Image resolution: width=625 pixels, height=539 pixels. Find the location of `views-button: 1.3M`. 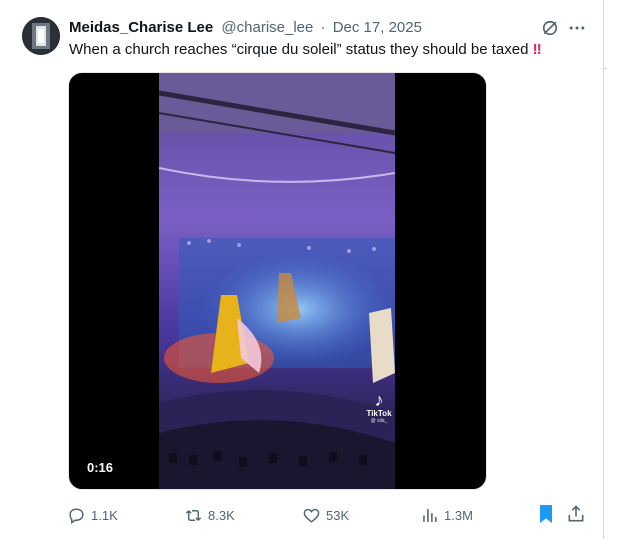

views-button: 1.3M is located at coordinates (446, 515).